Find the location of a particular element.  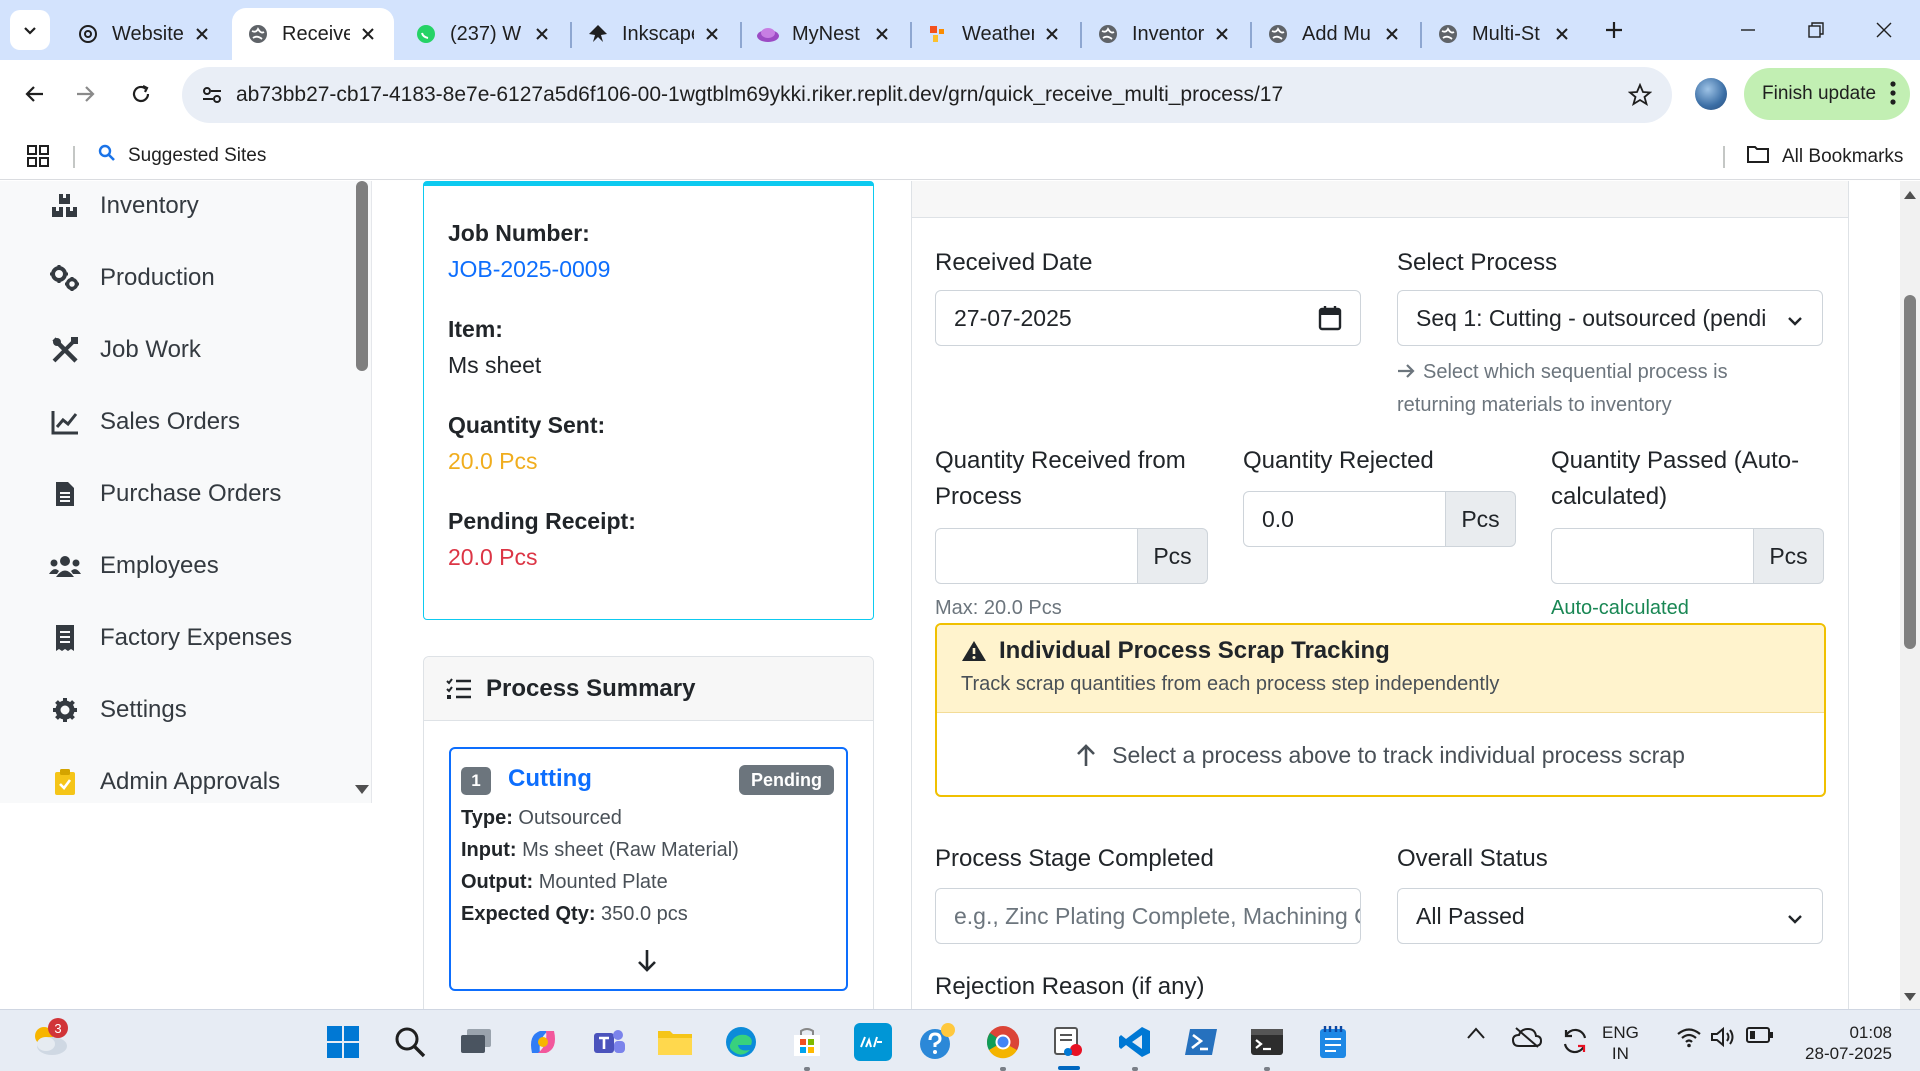

all-bookmarks-button: All Bookmarks is located at coordinates (1824, 157).